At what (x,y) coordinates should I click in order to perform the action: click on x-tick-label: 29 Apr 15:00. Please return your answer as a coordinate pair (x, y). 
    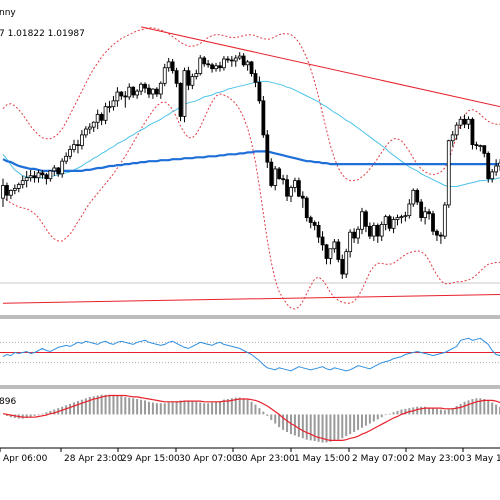
    Looking at the image, I should click on (150, 459).